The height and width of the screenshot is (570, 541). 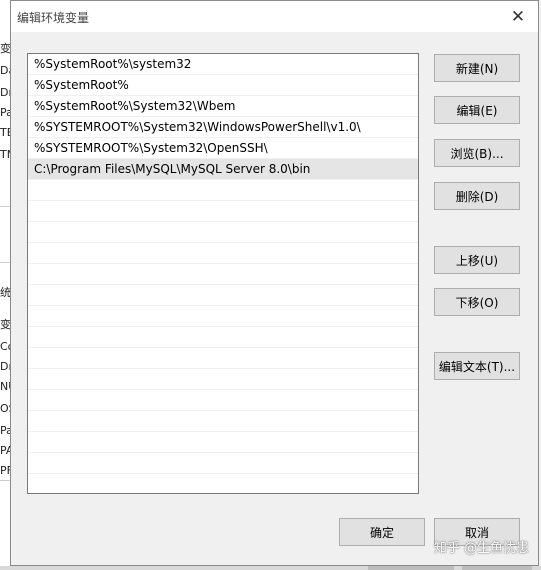 What do you see at coordinates (223, 148) in the screenshot?
I see `path-list-item: %SYSTEMROOT%\System32\OpenSSH\` at bounding box center [223, 148].